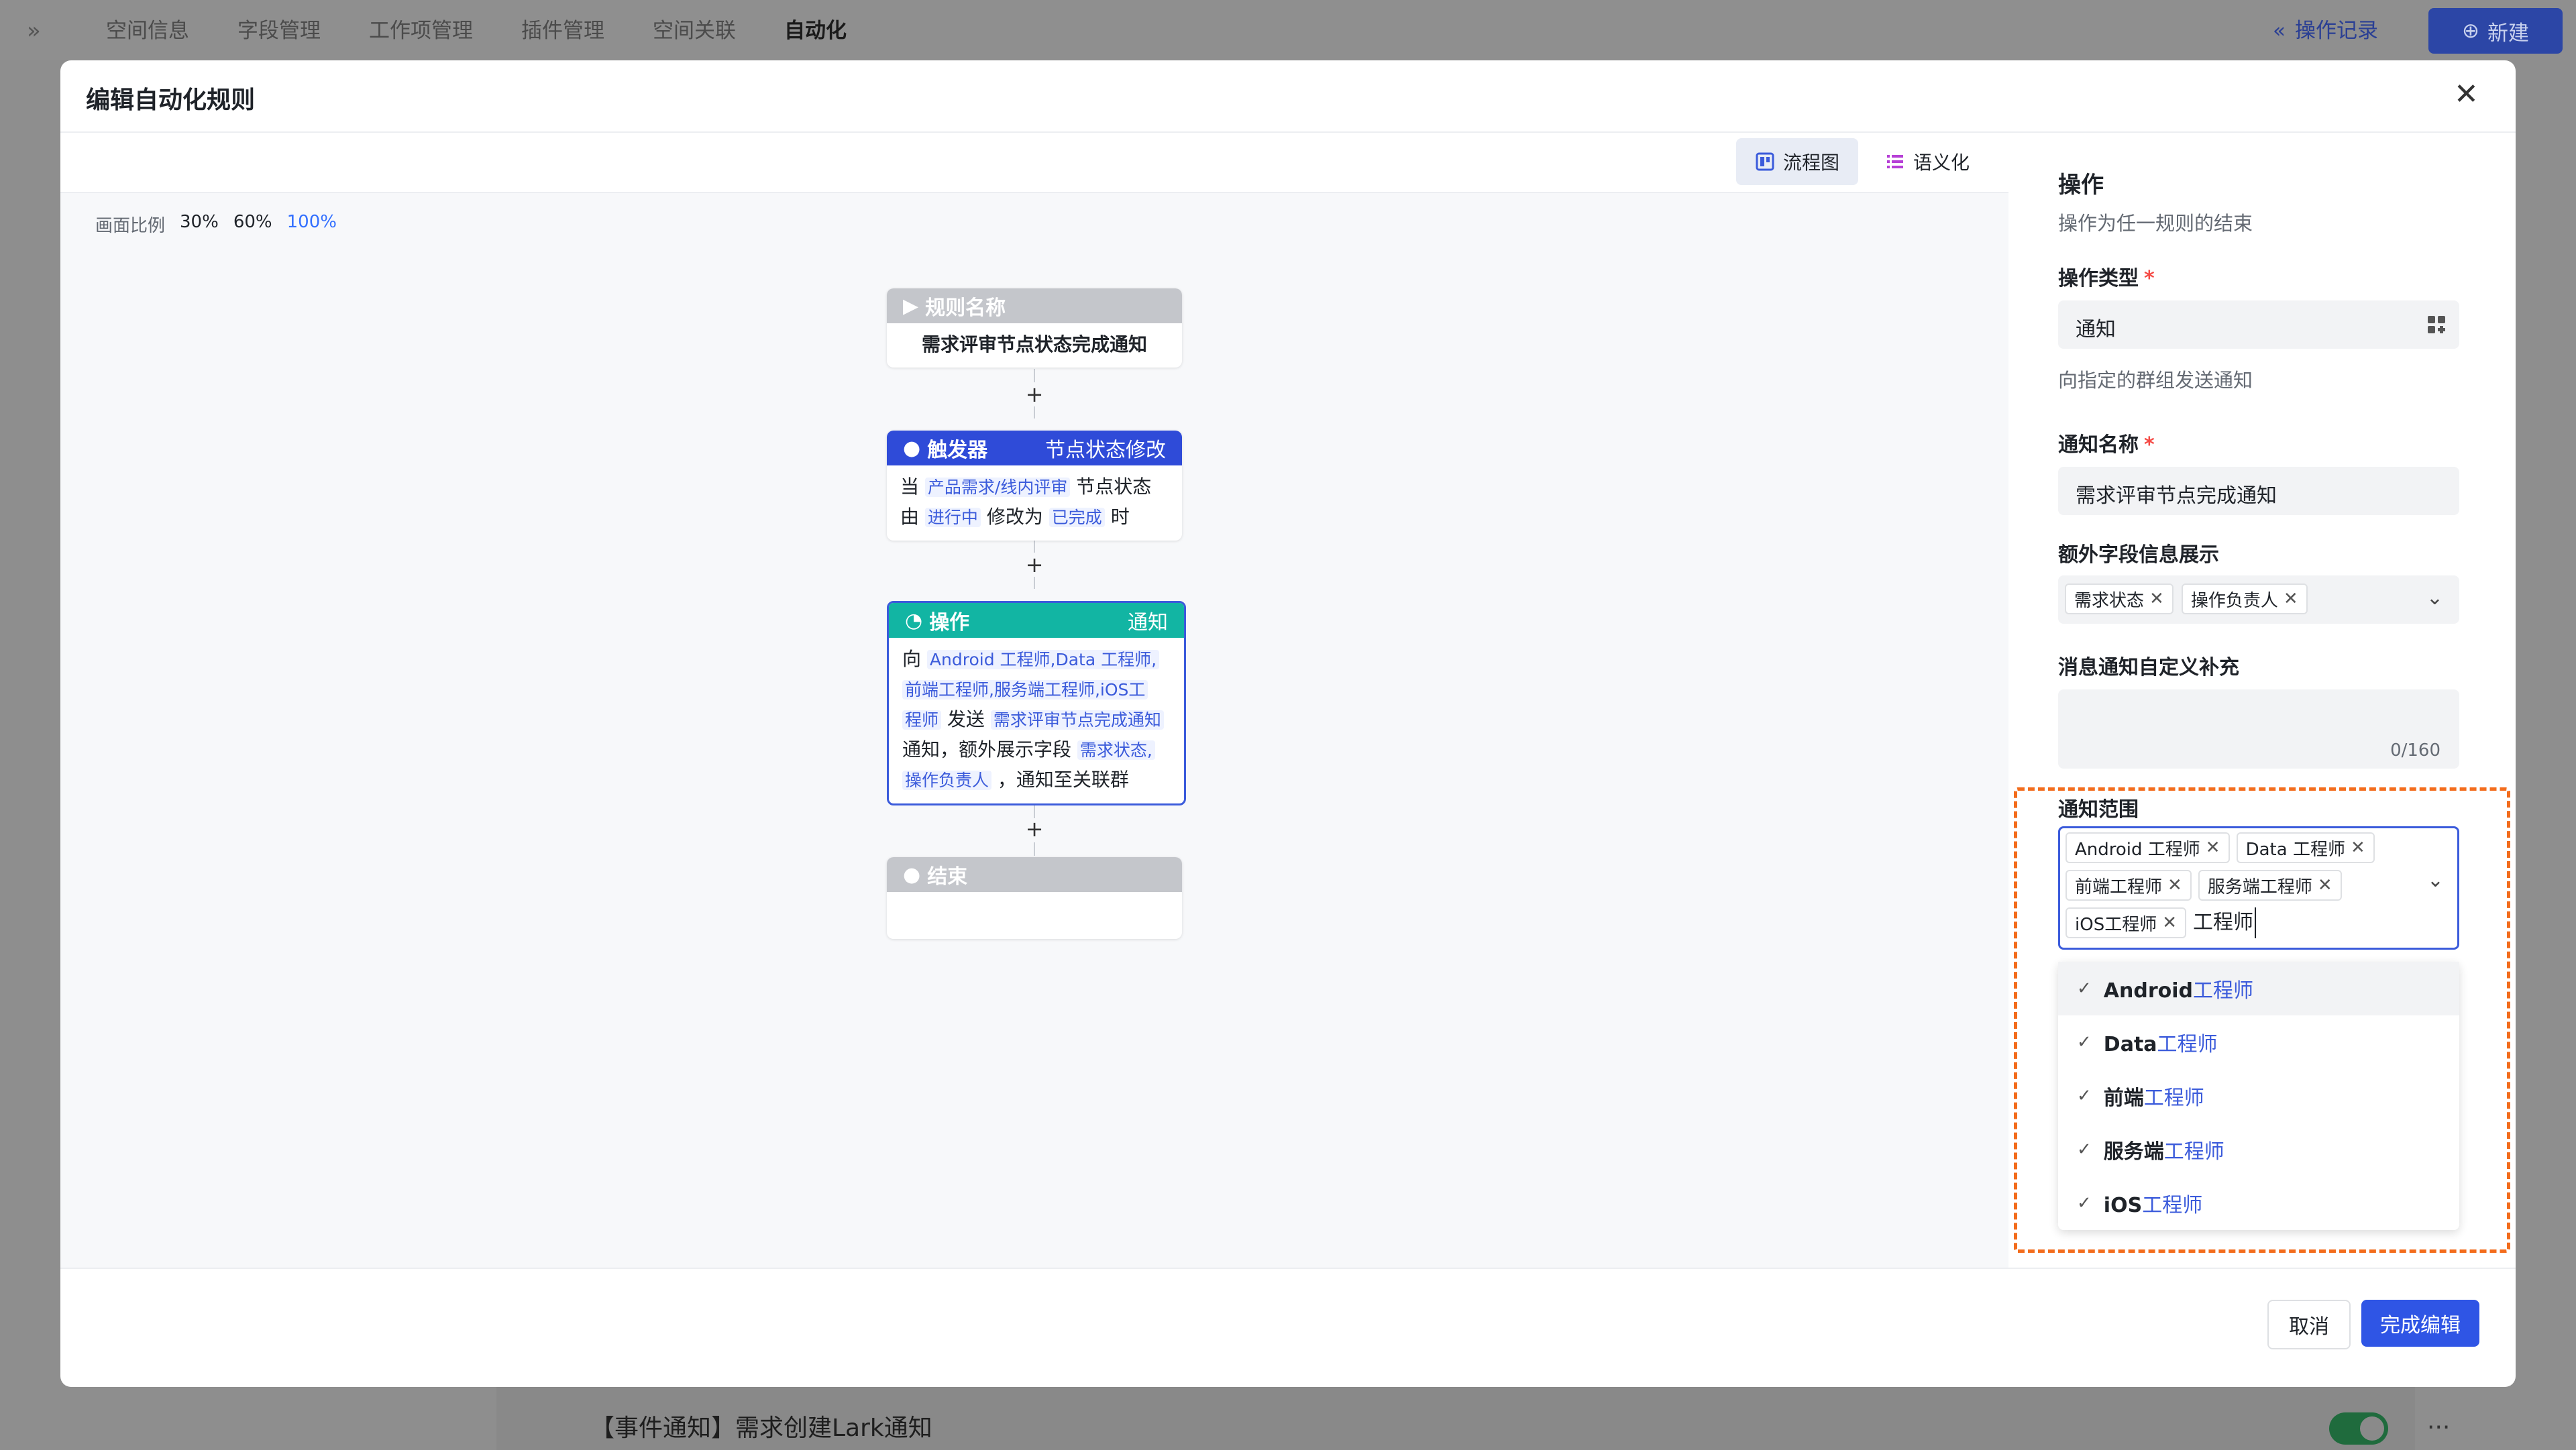 The image size is (2576, 1450). I want to click on action-recipients: 前端工程师,服务端工程师,iOS工, so click(1025, 690).